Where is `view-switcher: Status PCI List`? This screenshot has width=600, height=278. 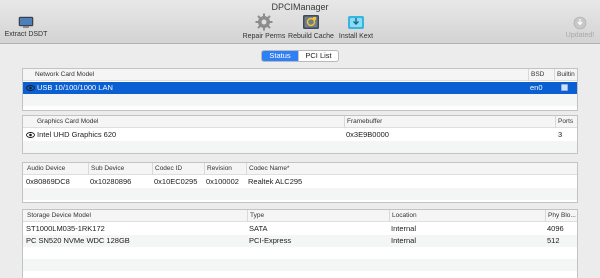
view-switcher: Status PCI List is located at coordinates (300, 56).